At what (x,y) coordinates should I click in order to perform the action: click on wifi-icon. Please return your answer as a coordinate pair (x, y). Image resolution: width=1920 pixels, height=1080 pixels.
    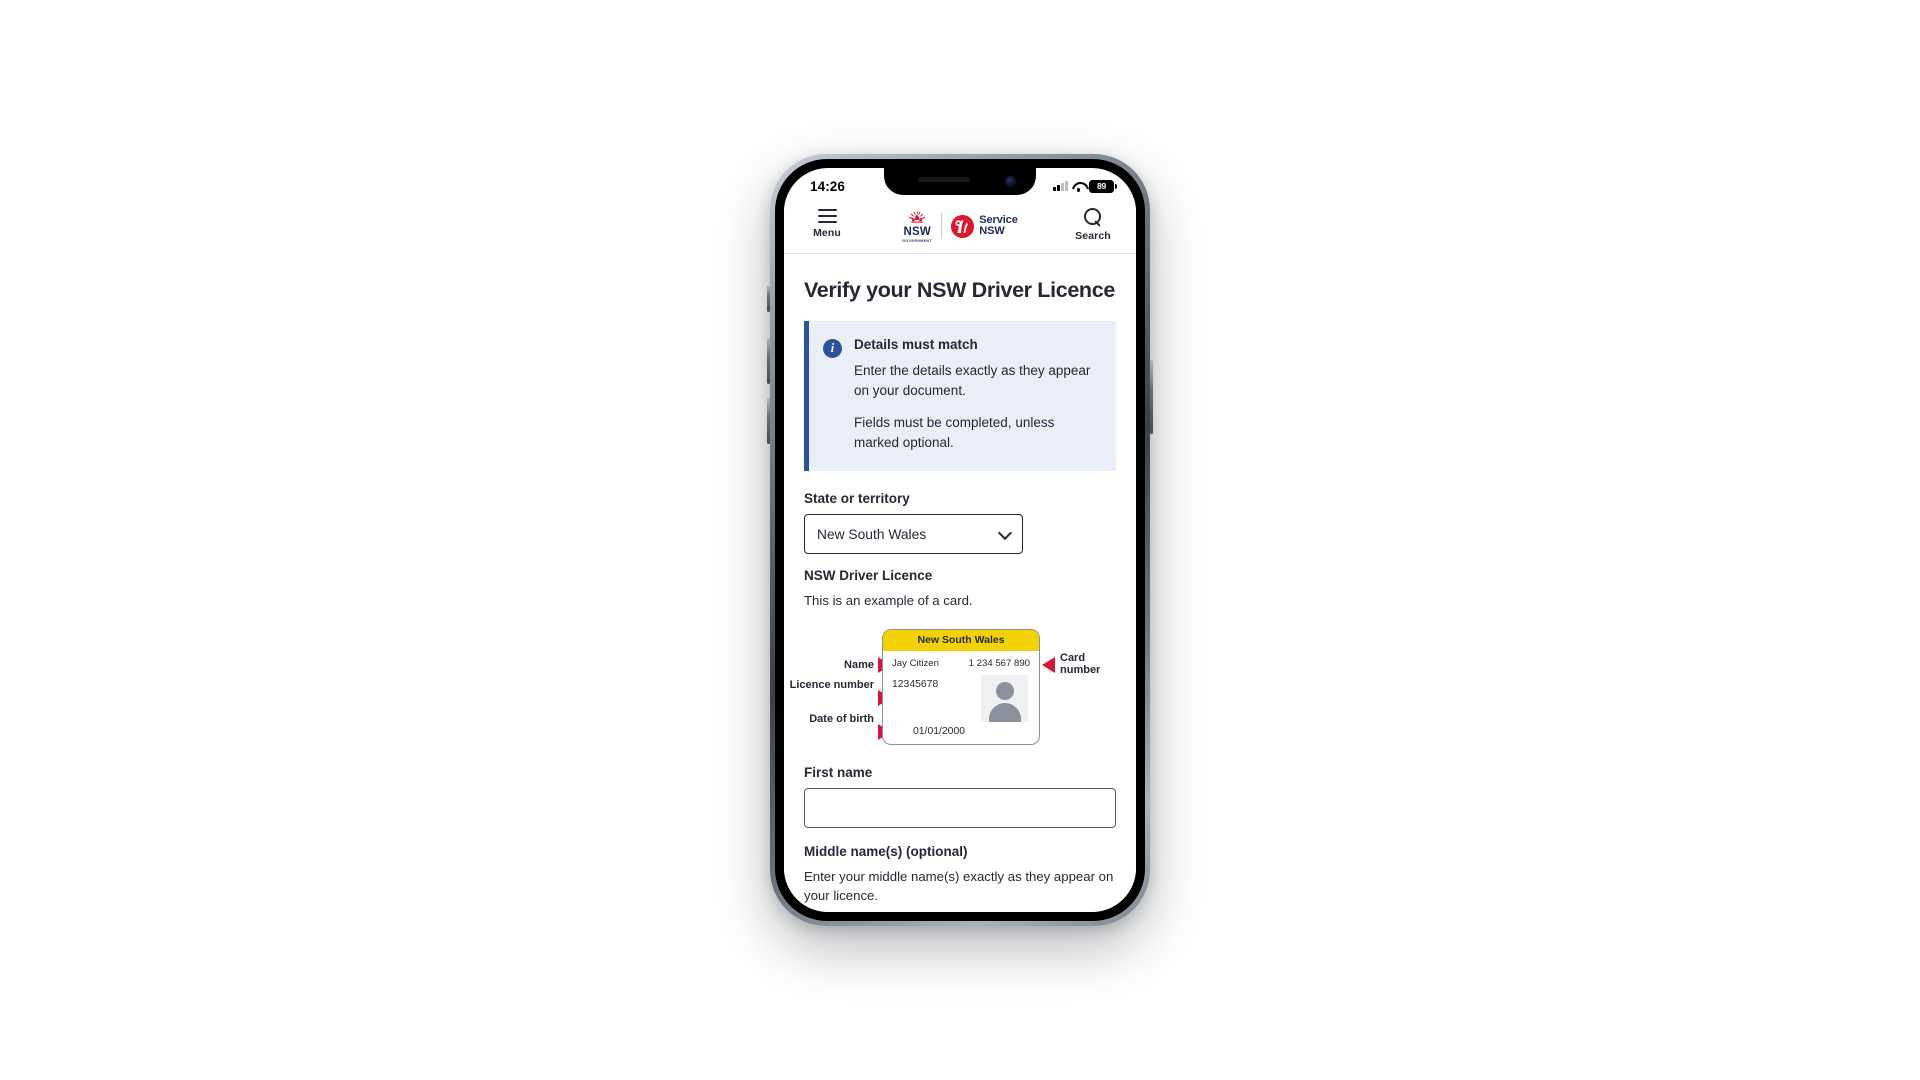
    Looking at the image, I should click on (1078, 186).